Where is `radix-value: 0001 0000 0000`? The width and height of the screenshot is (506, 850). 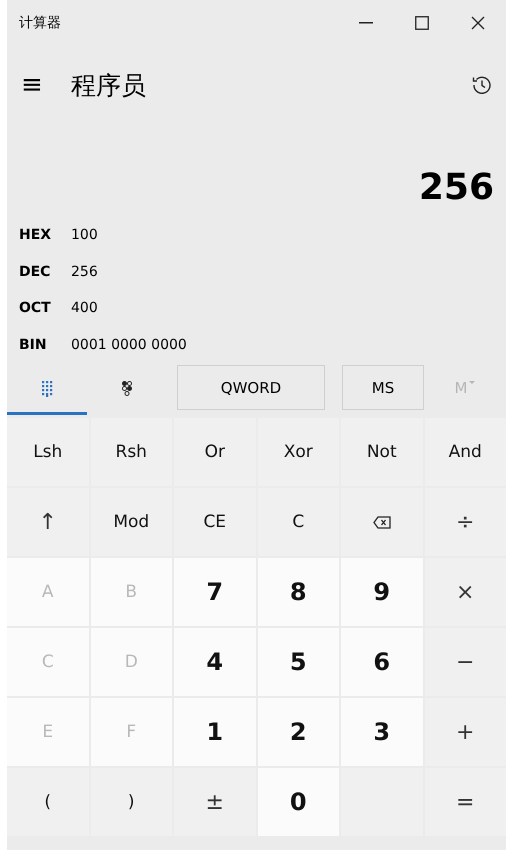
radix-value: 0001 0000 0000 is located at coordinates (129, 344).